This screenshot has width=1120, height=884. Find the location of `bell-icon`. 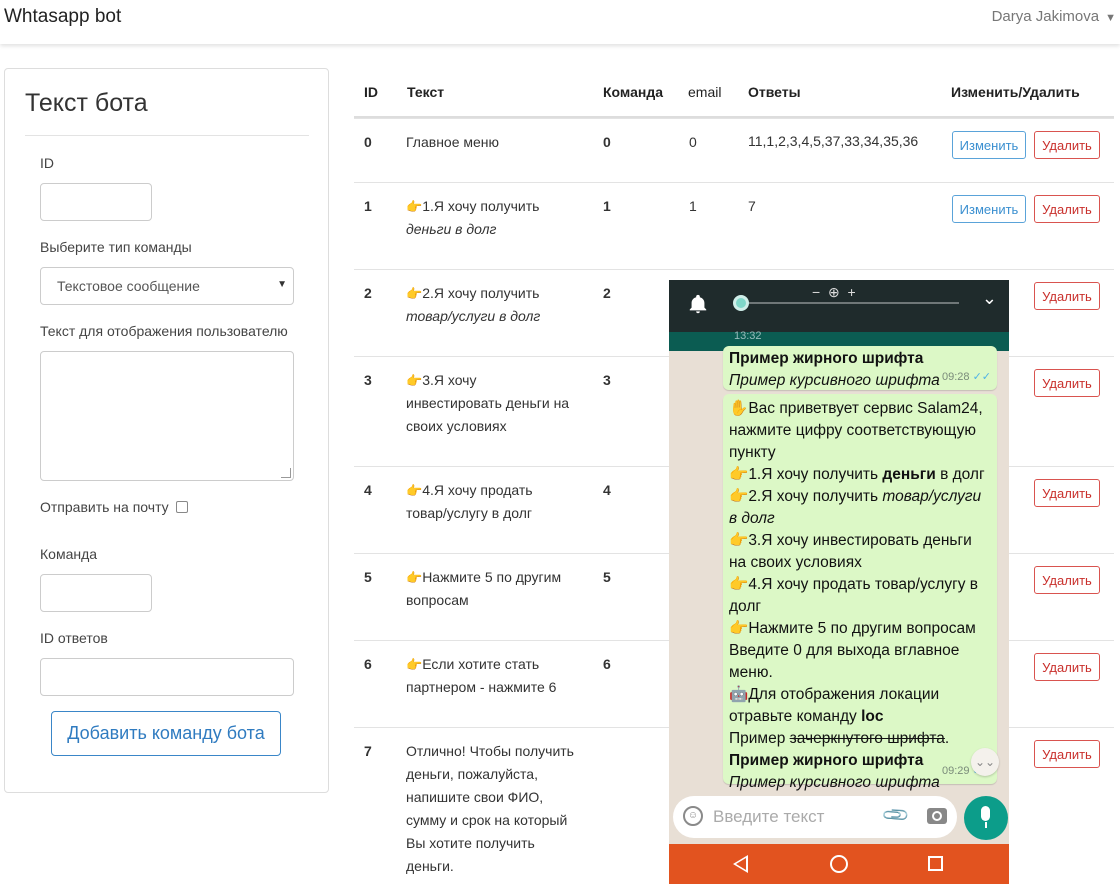

bell-icon is located at coordinates (698, 304).